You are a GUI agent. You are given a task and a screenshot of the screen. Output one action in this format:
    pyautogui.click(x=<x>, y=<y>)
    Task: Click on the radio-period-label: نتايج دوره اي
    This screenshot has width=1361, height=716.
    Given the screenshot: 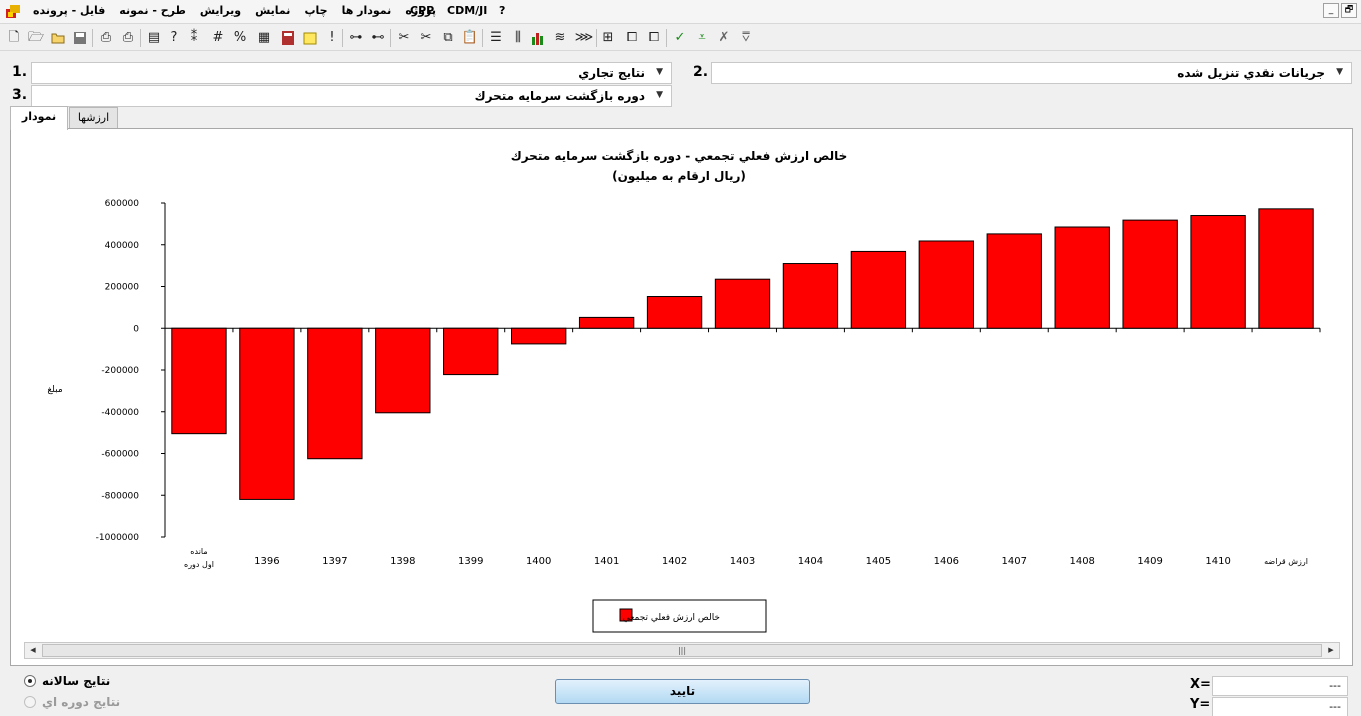 What is the action you would take?
    pyautogui.click(x=81, y=702)
    